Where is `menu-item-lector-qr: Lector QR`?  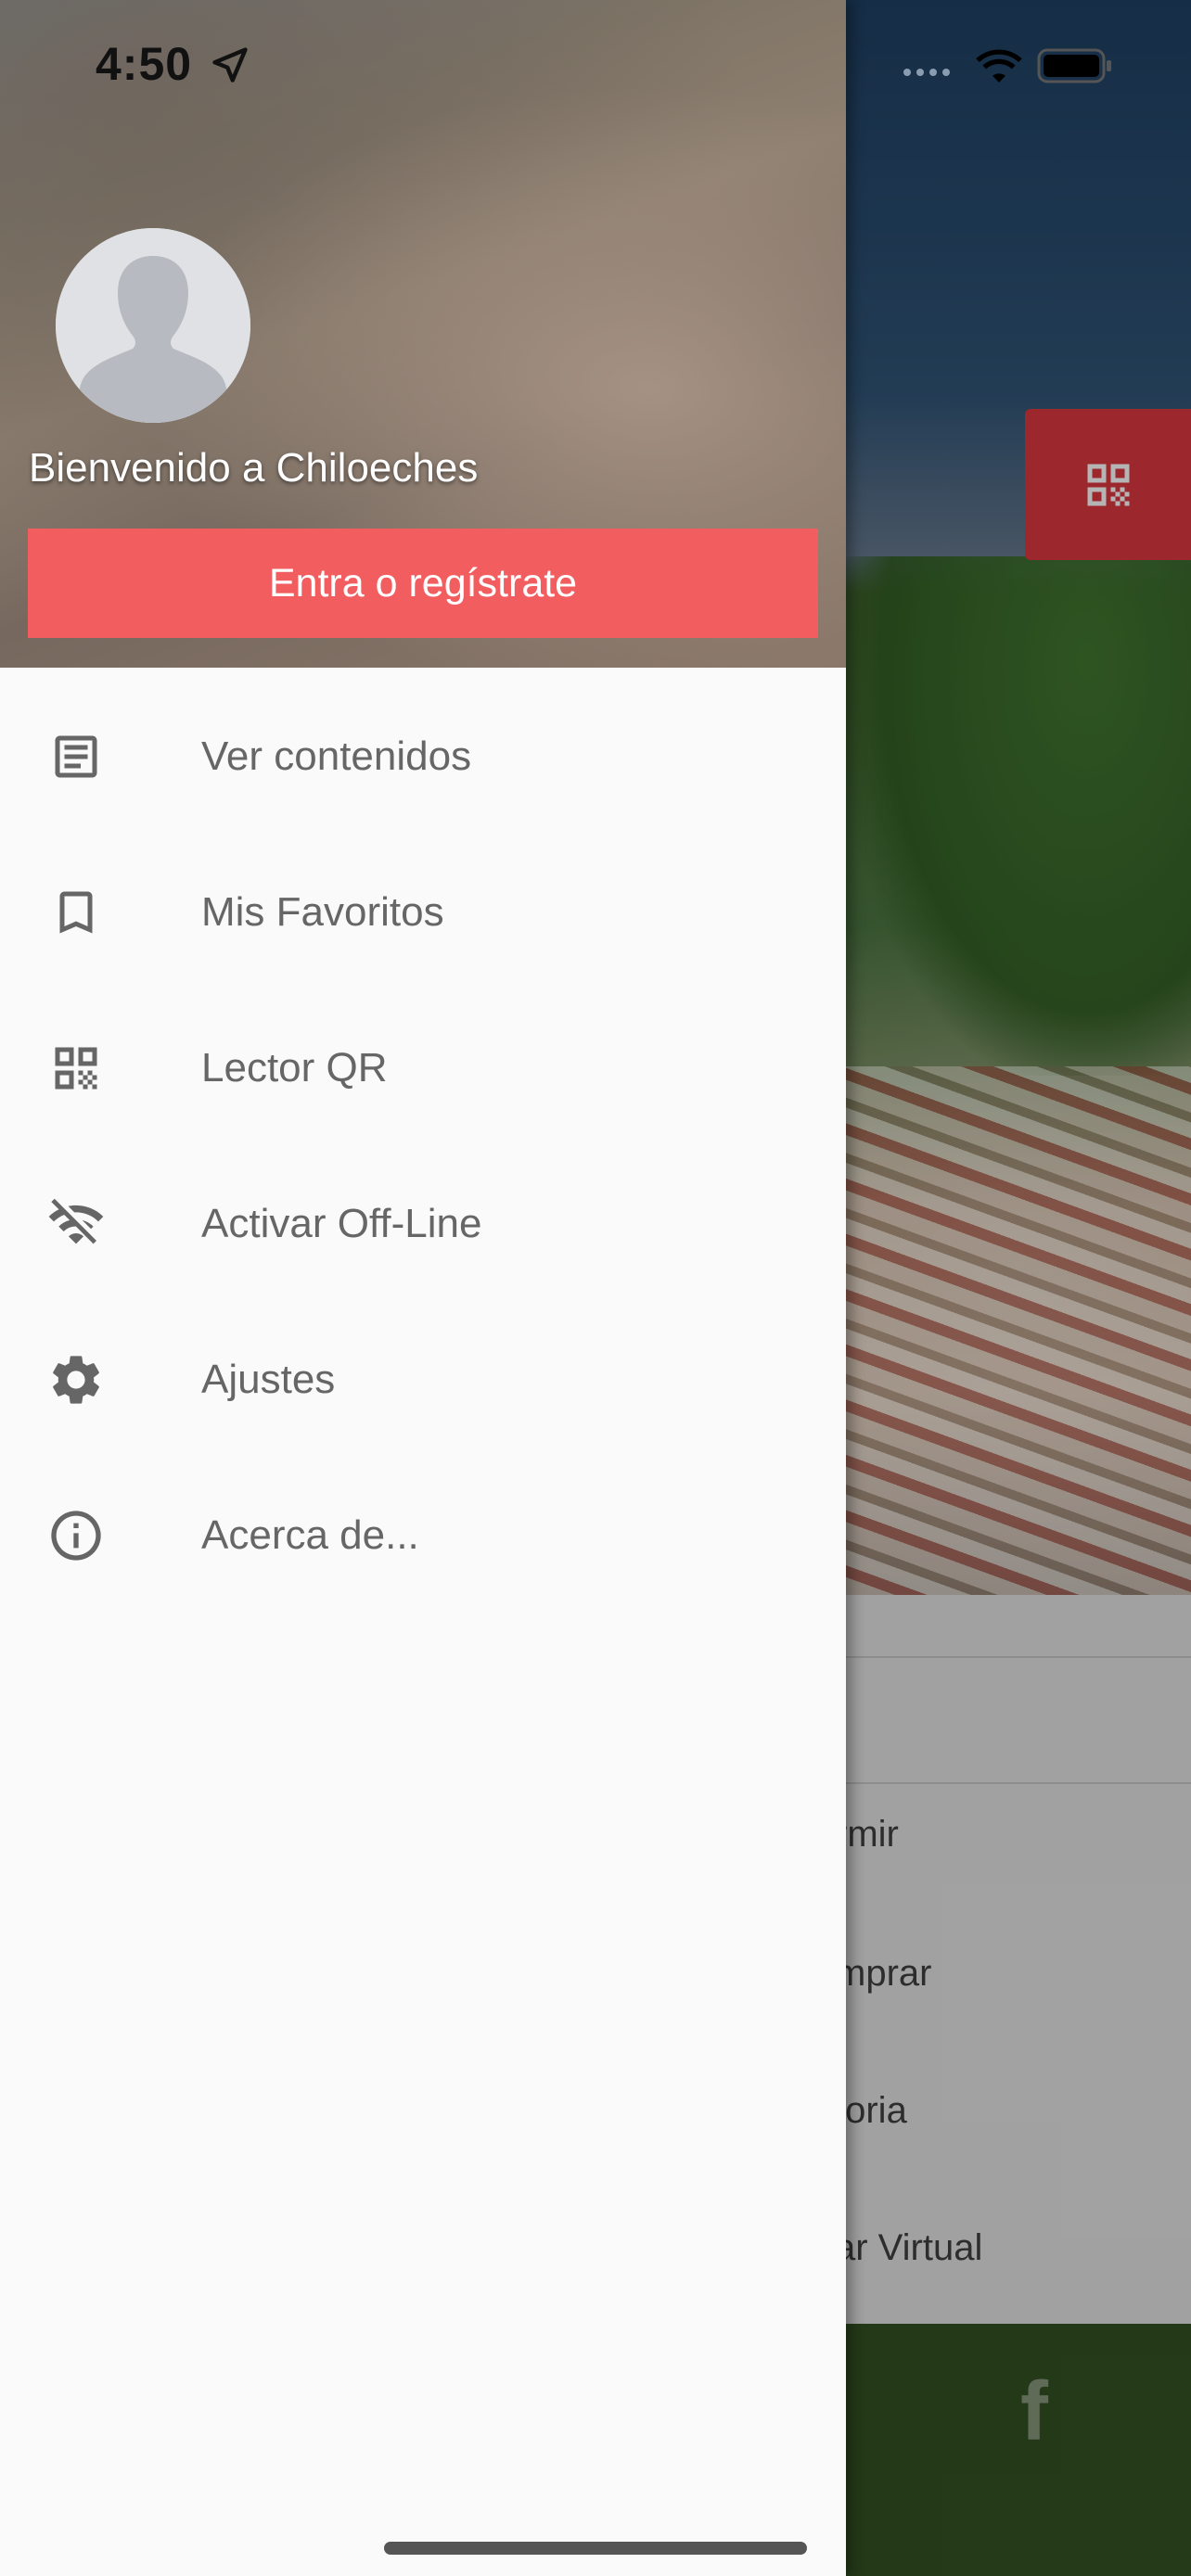
menu-item-lector-qr: Lector QR is located at coordinates (423, 1068).